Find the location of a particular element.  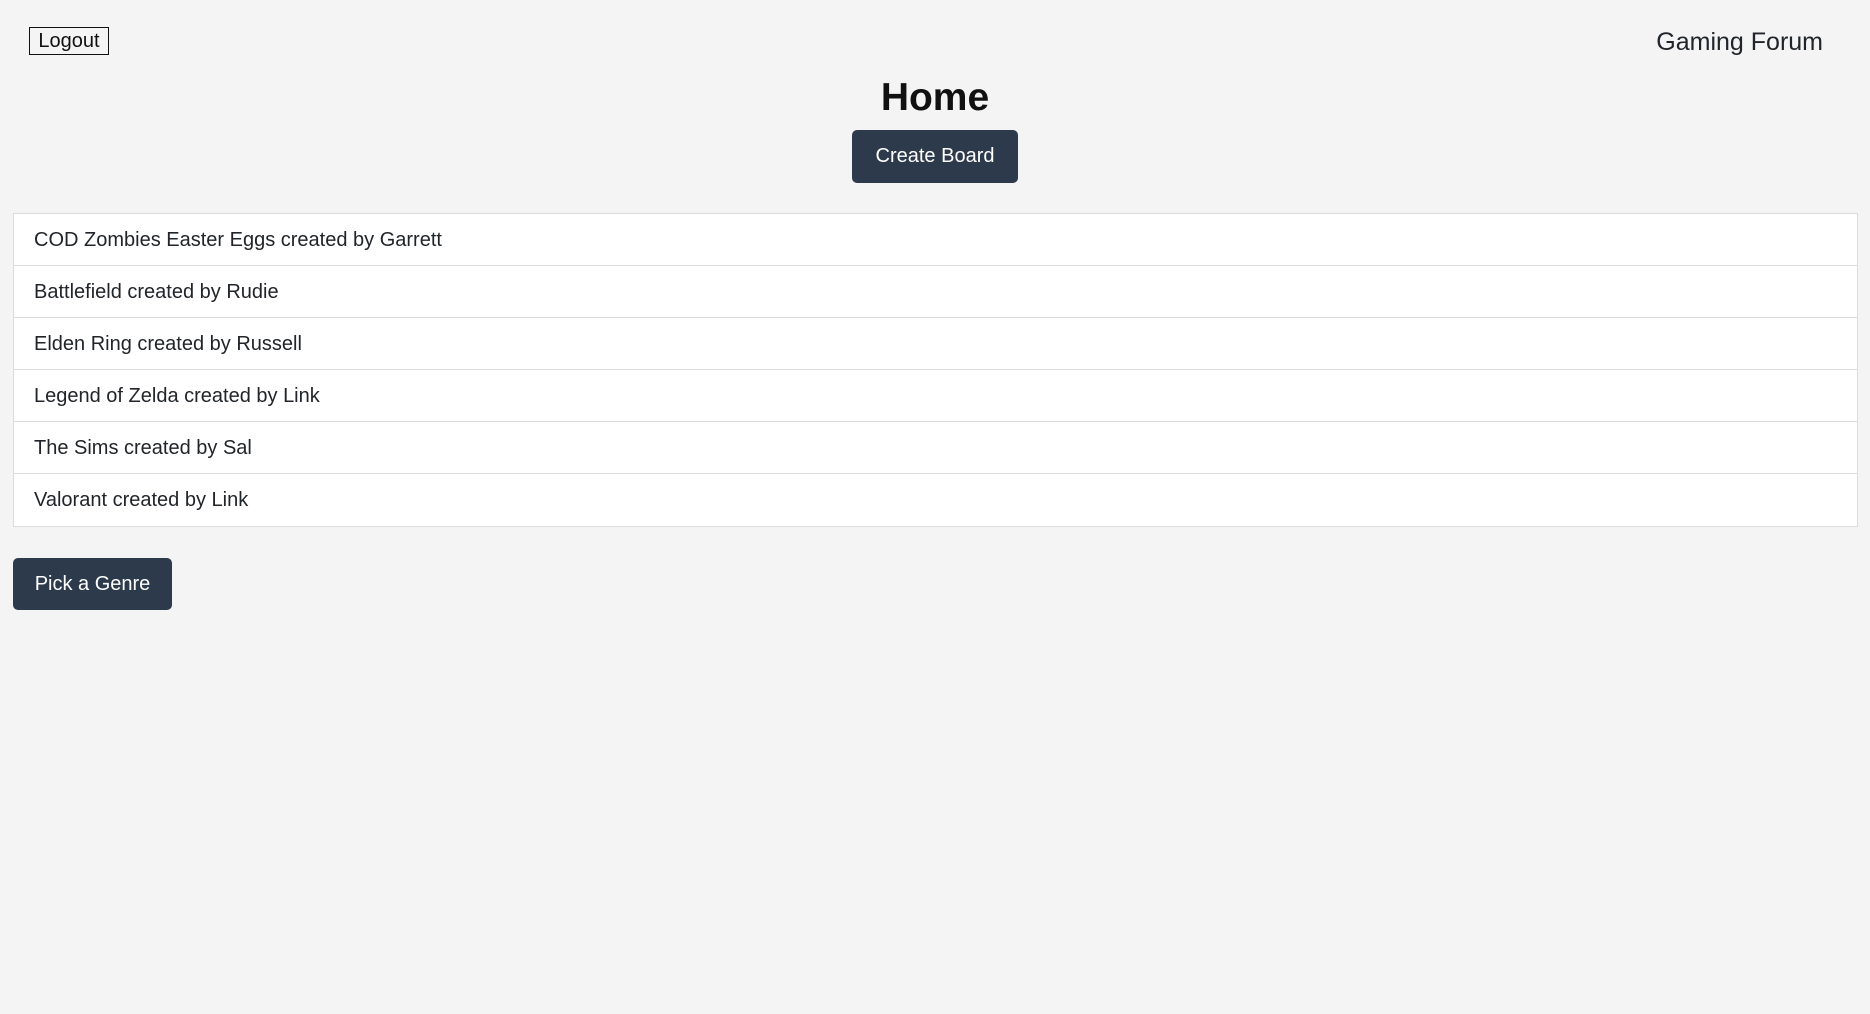

create-board-button: Create Board is located at coordinates (935, 156).